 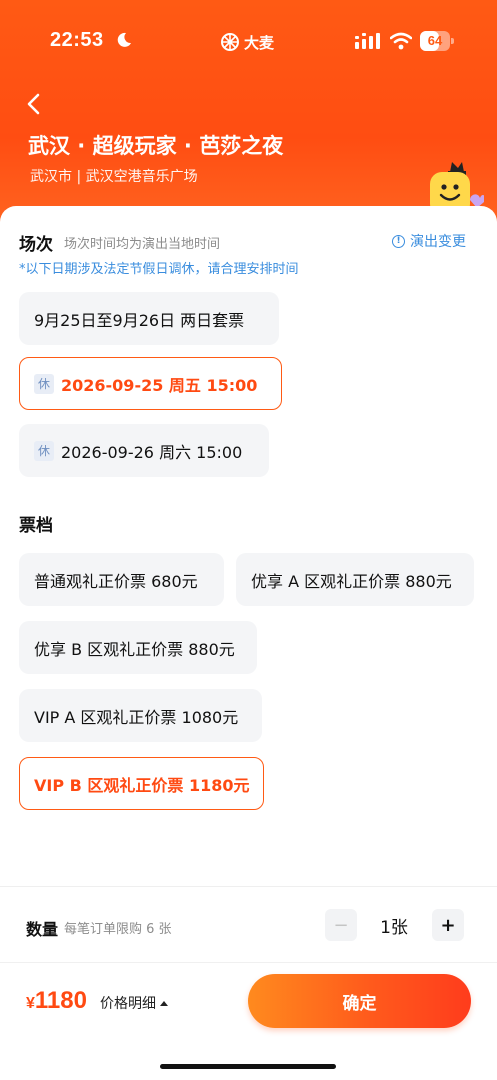 I want to click on holiday-notice: *以下日期涉及法定节假日调休，请合理安排时间, so click(x=159, y=269).